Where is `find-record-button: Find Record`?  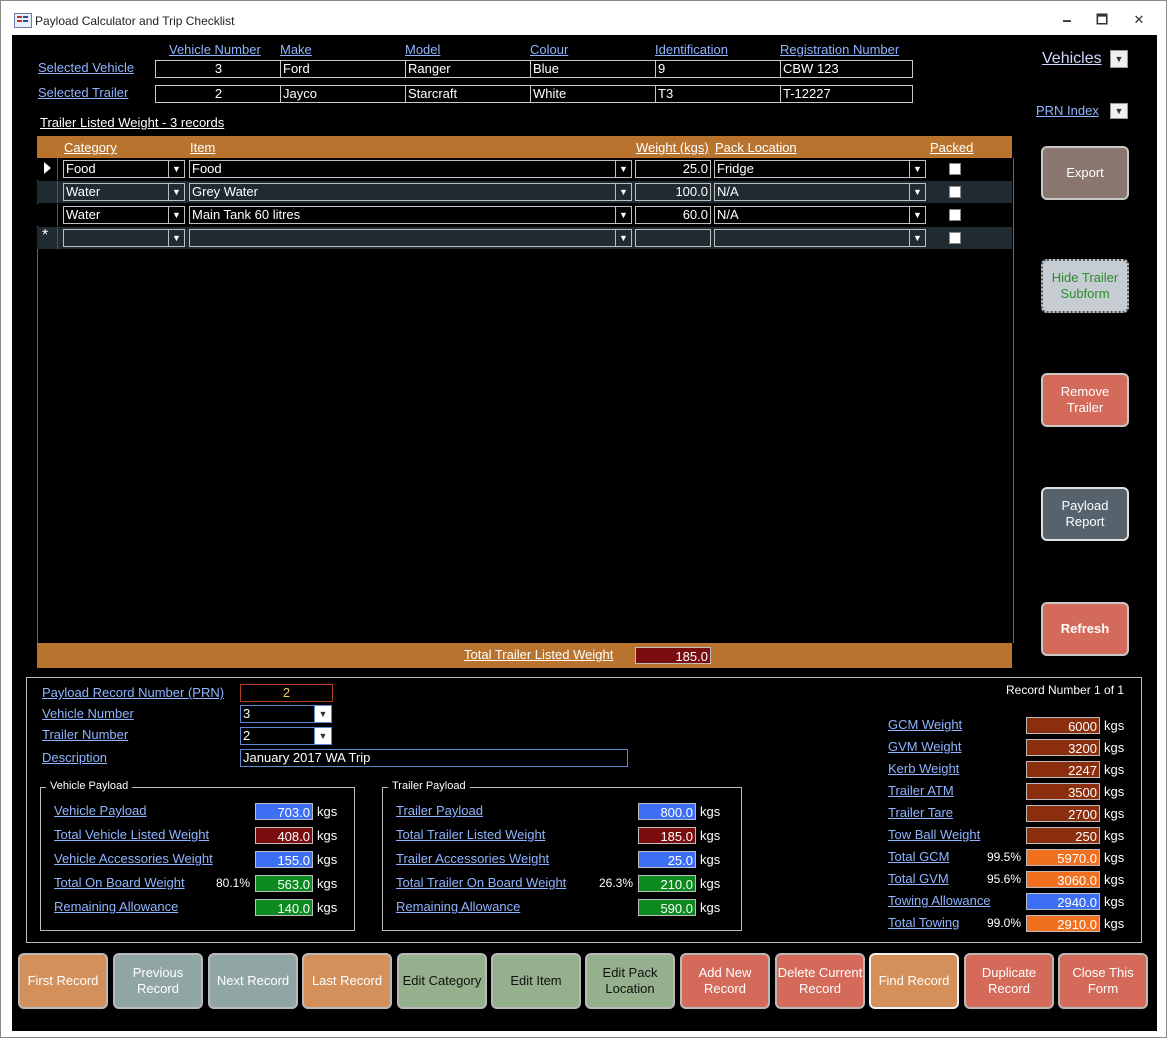
find-record-button: Find Record is located at coordinates (914, 981).